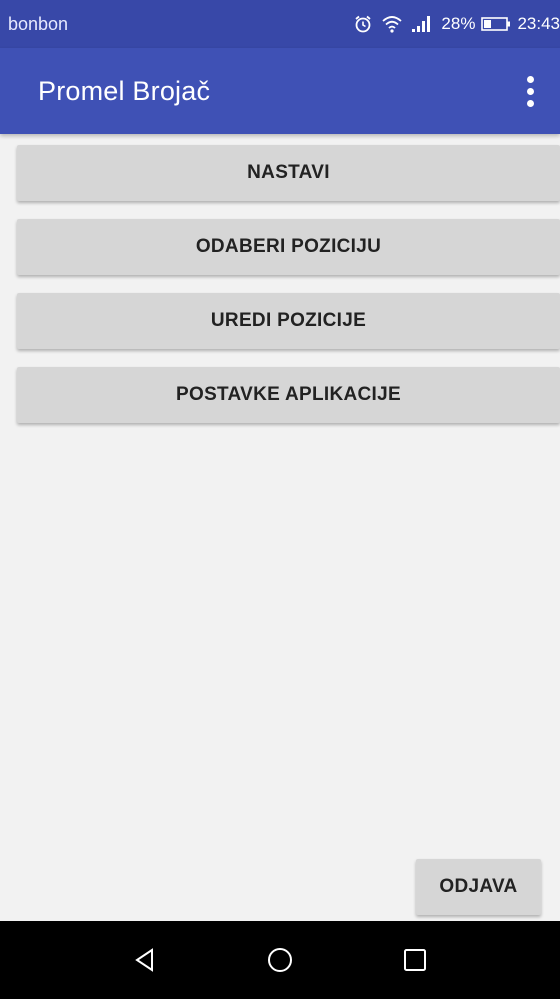 The image size is (560, 999). I want to click on continue-button: NASTAVI, so click(288, 173).